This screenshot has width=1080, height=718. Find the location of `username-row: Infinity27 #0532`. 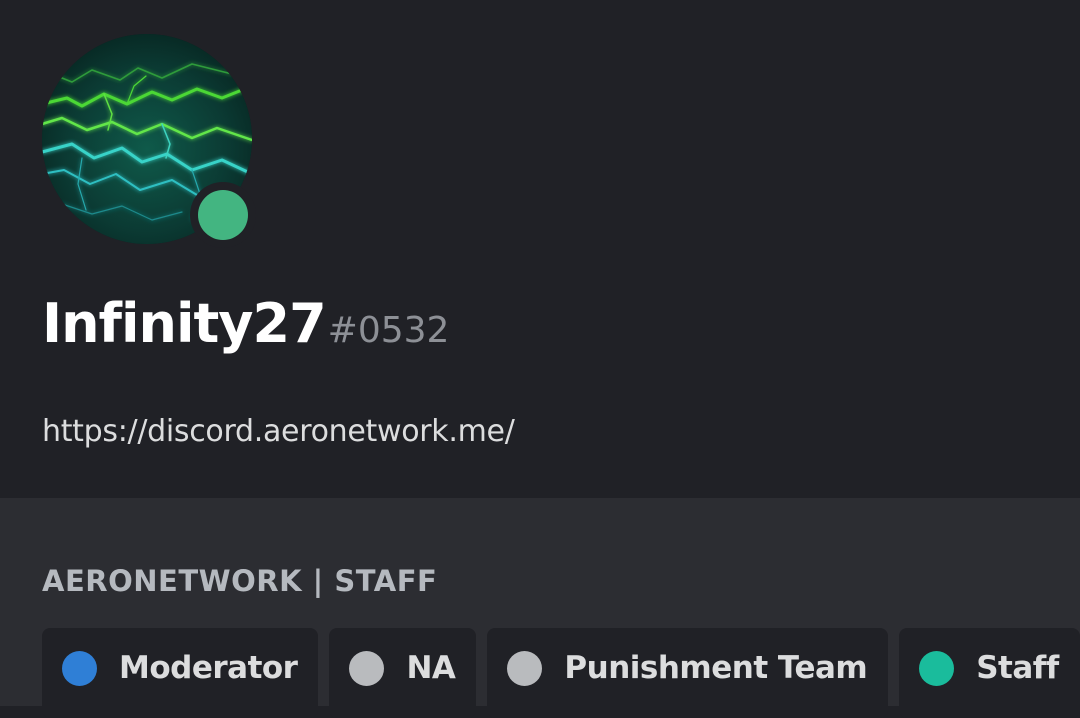

username-row: Infinity27 #0532 is located at coordinates (245, 323).